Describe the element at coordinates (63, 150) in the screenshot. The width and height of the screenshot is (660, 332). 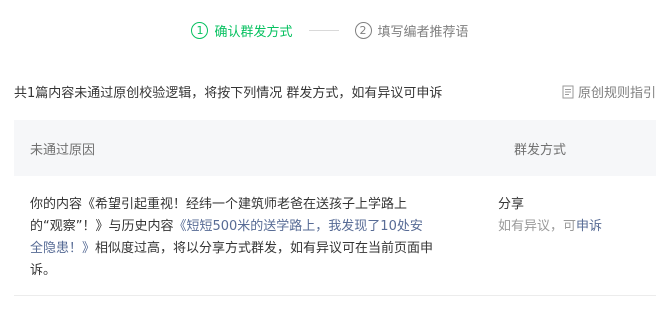
I see `header-reason: 未通过原因` at that location.